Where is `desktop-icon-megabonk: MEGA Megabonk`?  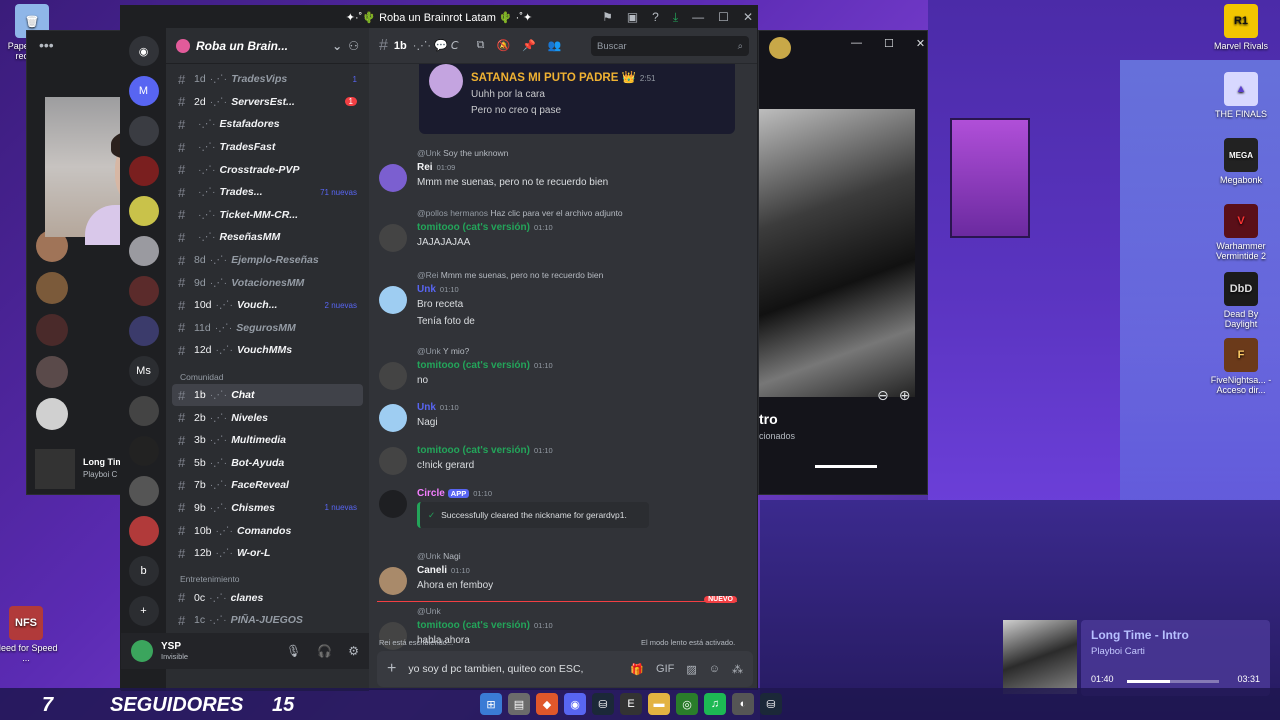 desktop-icon-megabonk: MEGA Megabonk is located at coordinates (1241, 161).